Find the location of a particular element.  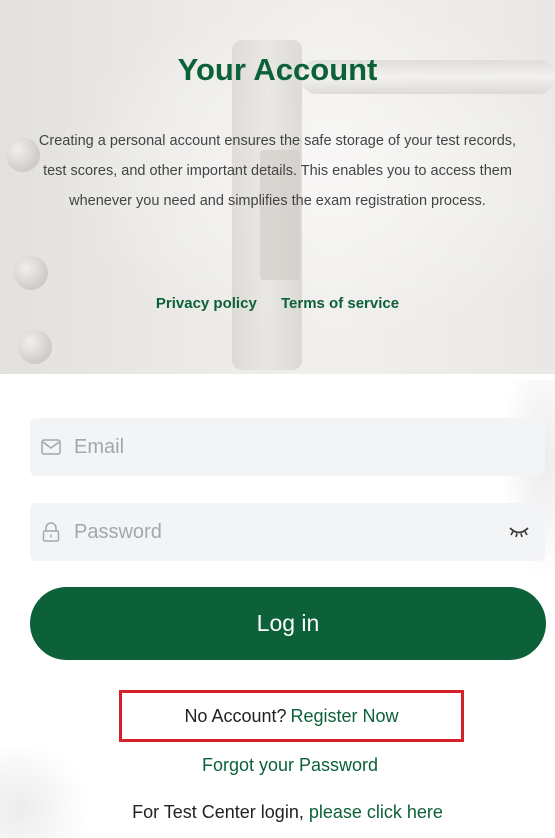

password-field is located at coordinates (287, 532).